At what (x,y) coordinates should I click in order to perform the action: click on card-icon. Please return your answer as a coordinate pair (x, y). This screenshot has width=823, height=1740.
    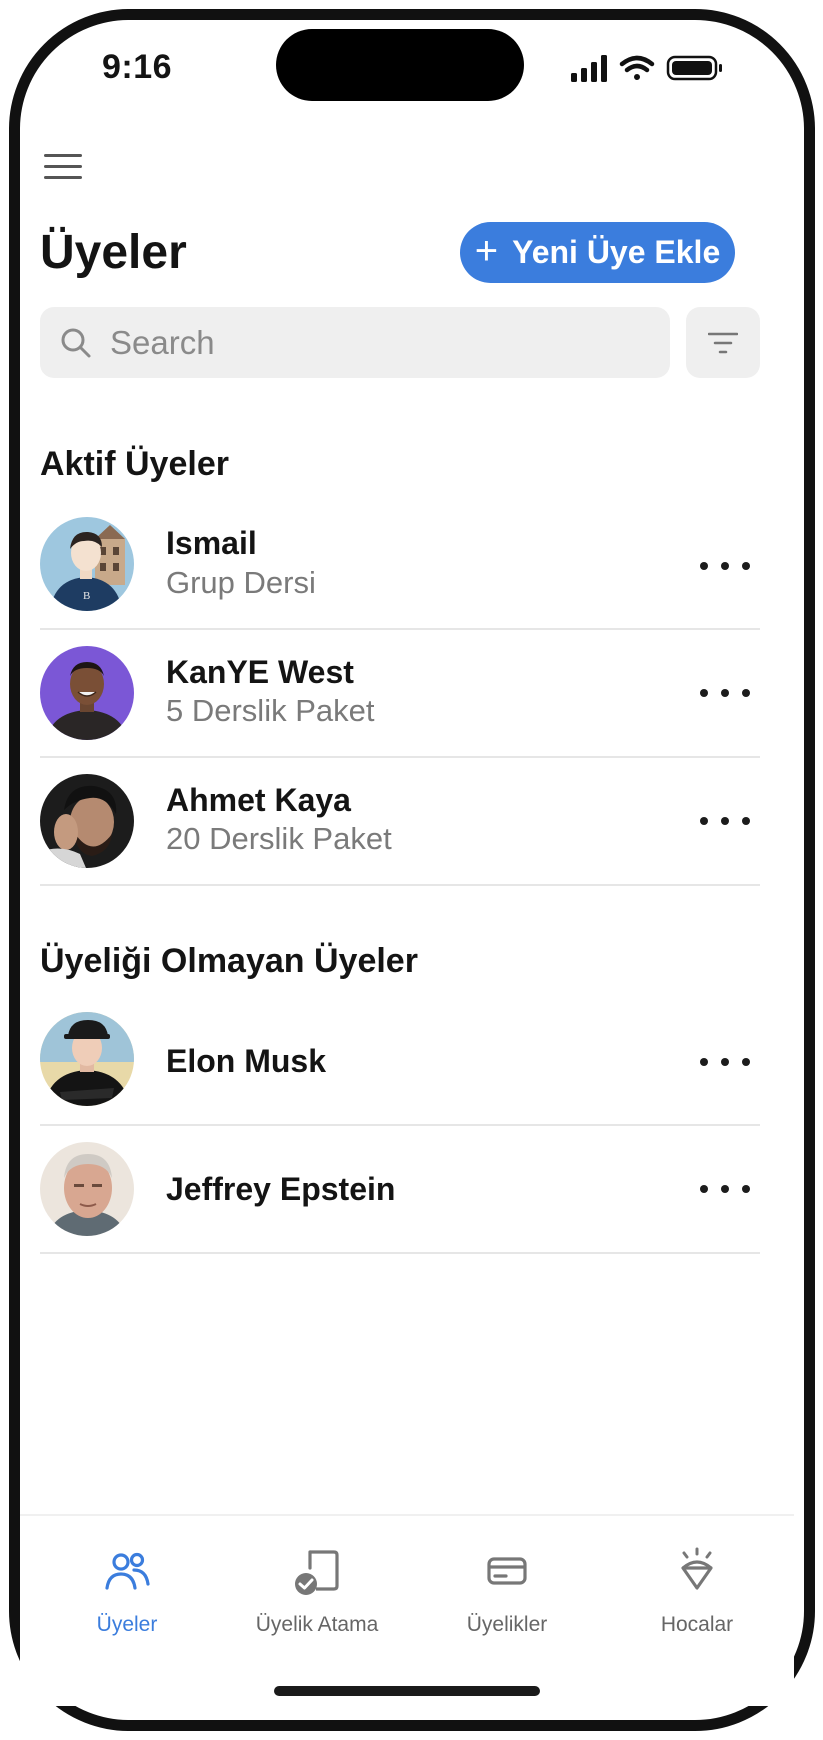
    Looking at the image, I should click on (507, 1571).